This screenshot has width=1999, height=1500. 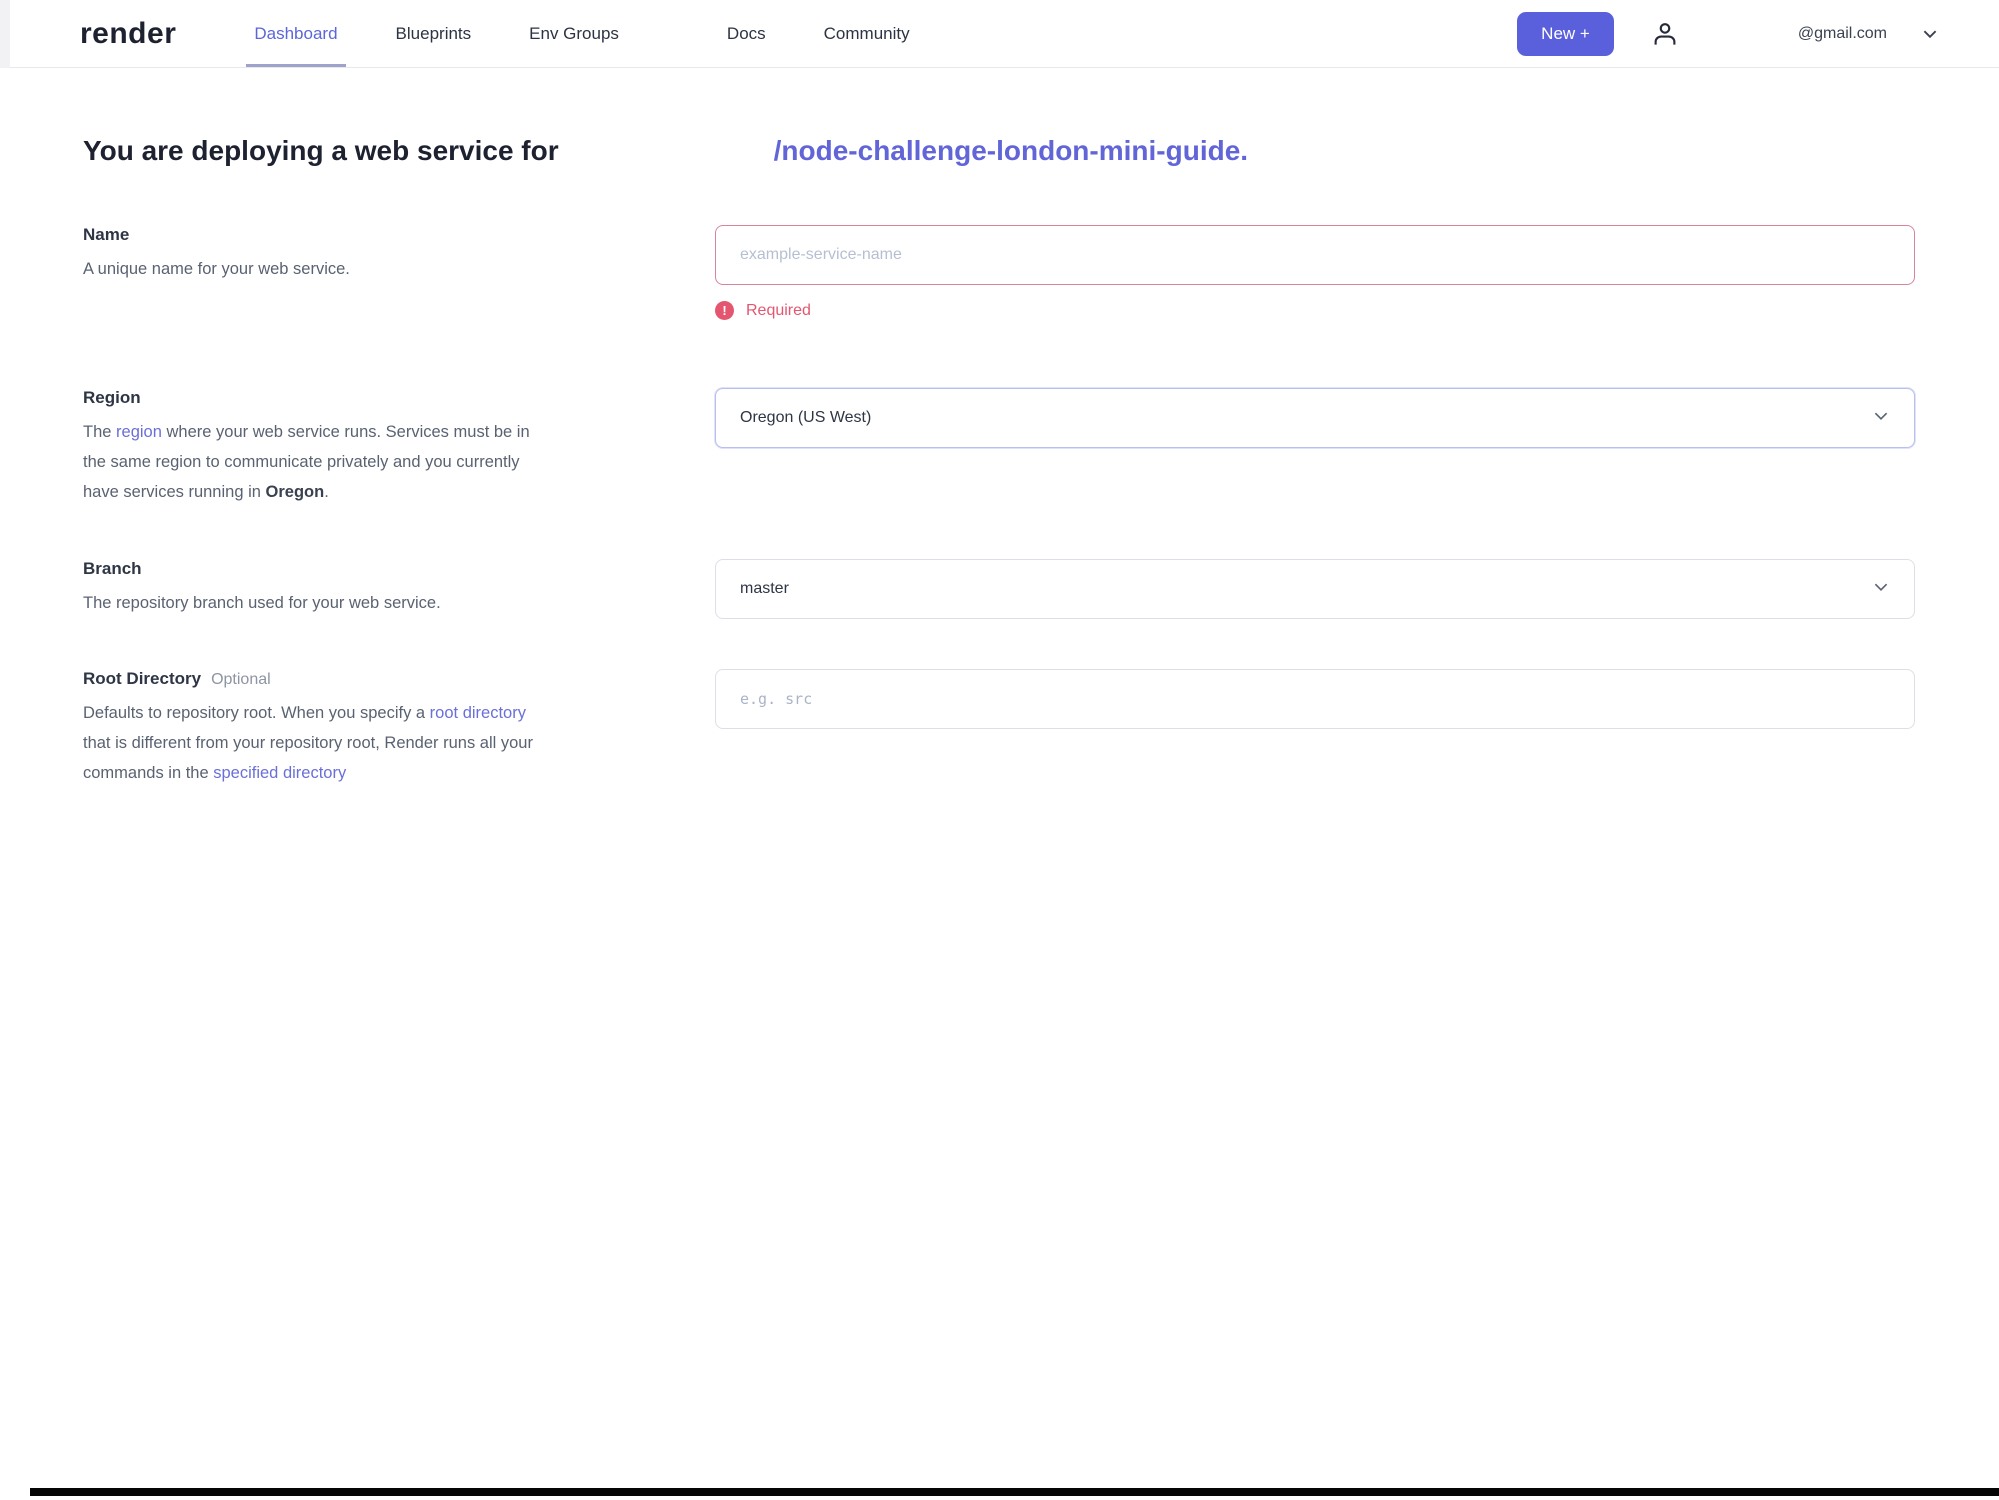 What do you see at coordinates (1315, 255) in the screenshot?
I see `service-name-input` at bounding box center [1315, 255].